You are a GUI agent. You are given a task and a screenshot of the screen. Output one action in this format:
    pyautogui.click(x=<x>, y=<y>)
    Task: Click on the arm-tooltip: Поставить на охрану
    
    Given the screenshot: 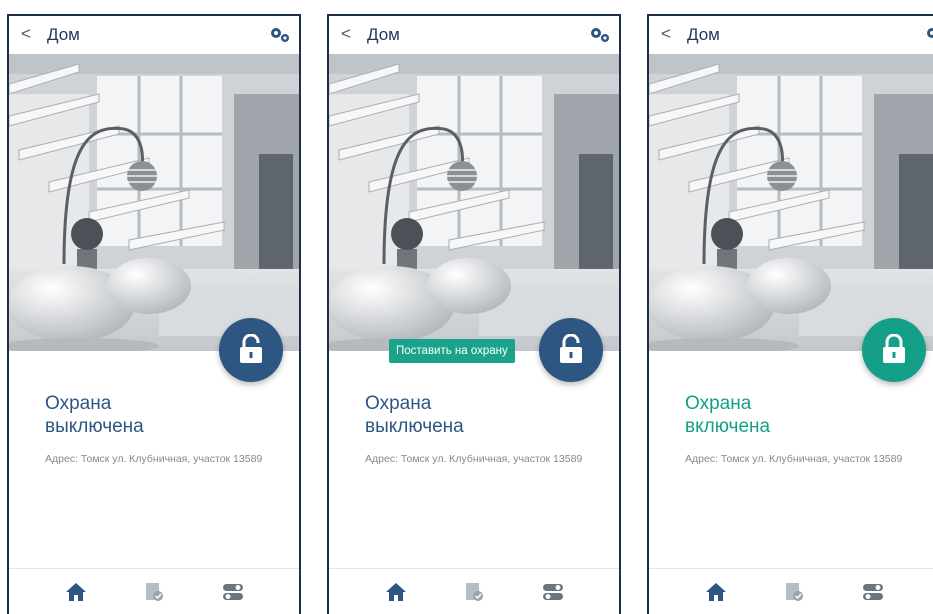 What is the action you would take?
    pyautogui.click(x=452, y=351)
    